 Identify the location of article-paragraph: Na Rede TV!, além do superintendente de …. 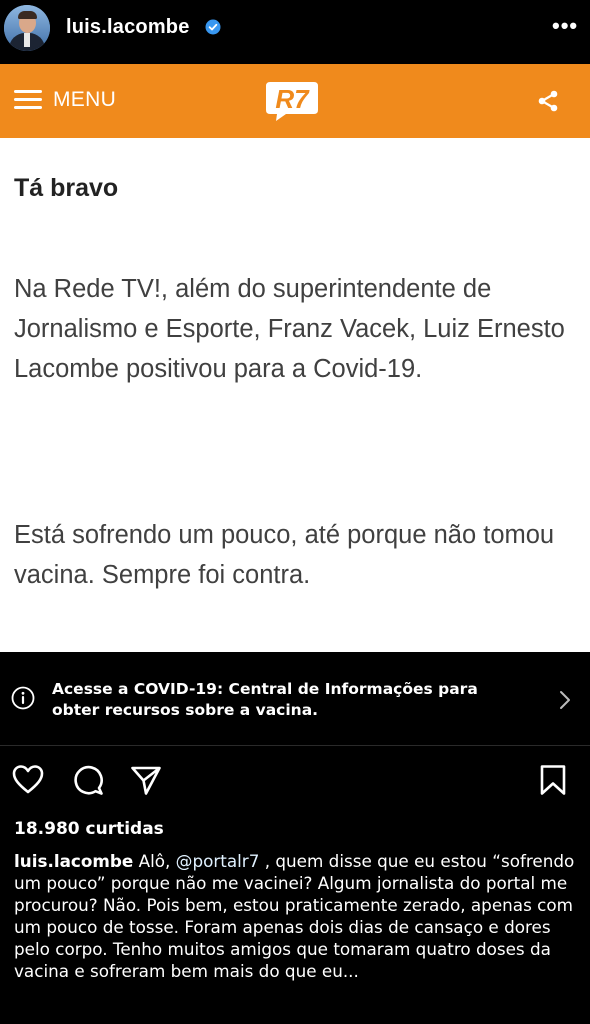
(289, 329).